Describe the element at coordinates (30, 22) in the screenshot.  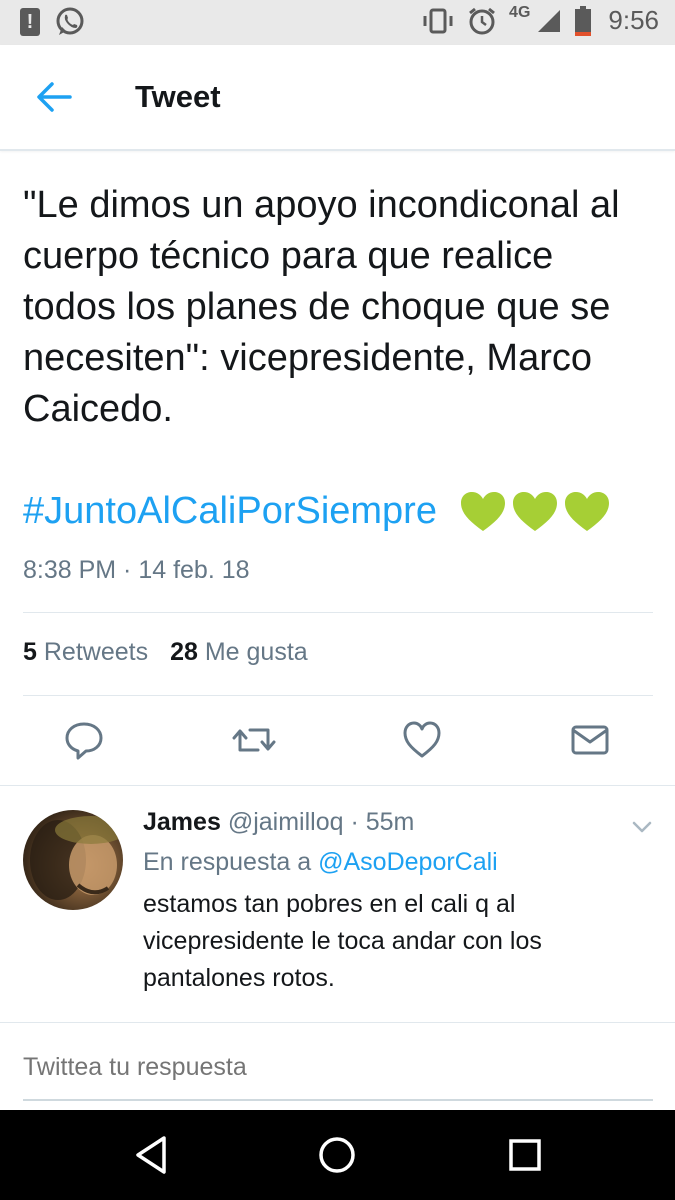
I see `notification-icon: !` at that location.